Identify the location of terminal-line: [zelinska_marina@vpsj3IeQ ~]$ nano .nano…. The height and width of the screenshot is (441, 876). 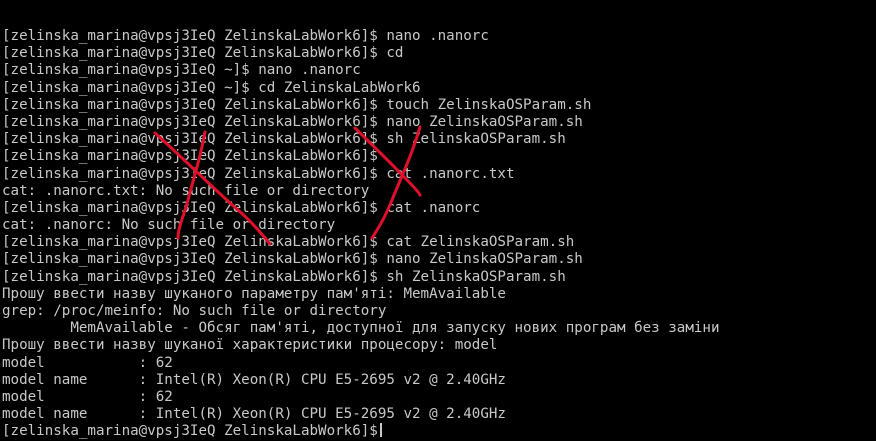
(181, 70).